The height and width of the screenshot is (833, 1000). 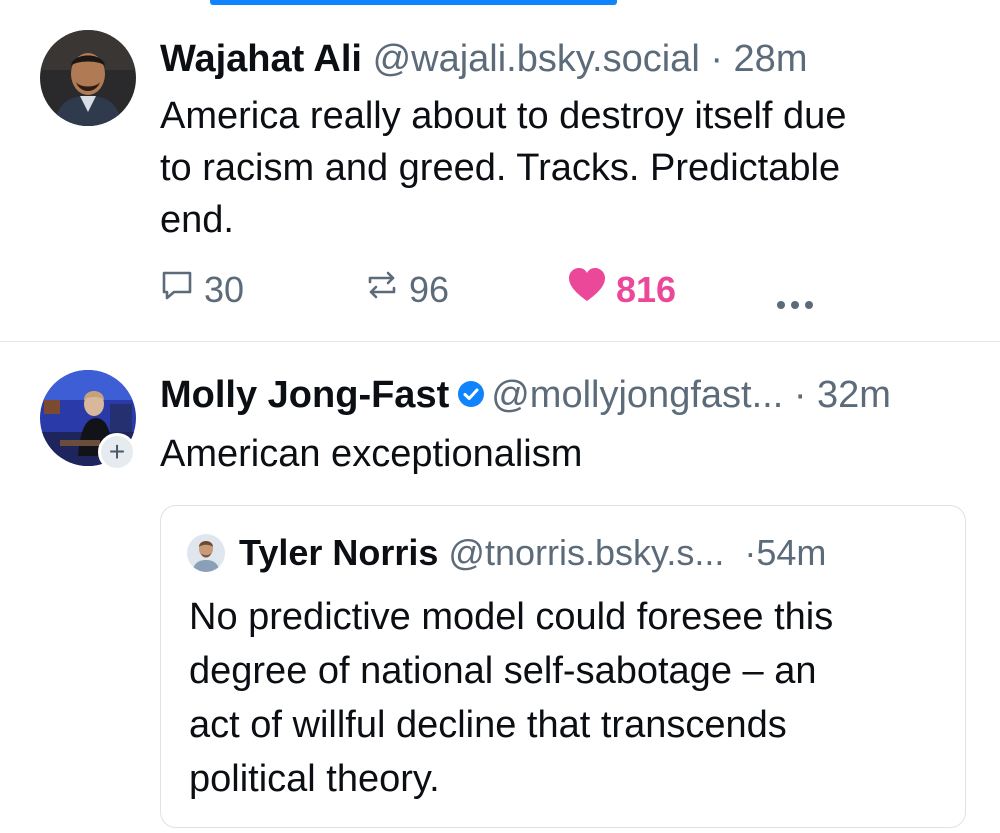 I want to click on like-button: 816, so click(x=622, y=289).